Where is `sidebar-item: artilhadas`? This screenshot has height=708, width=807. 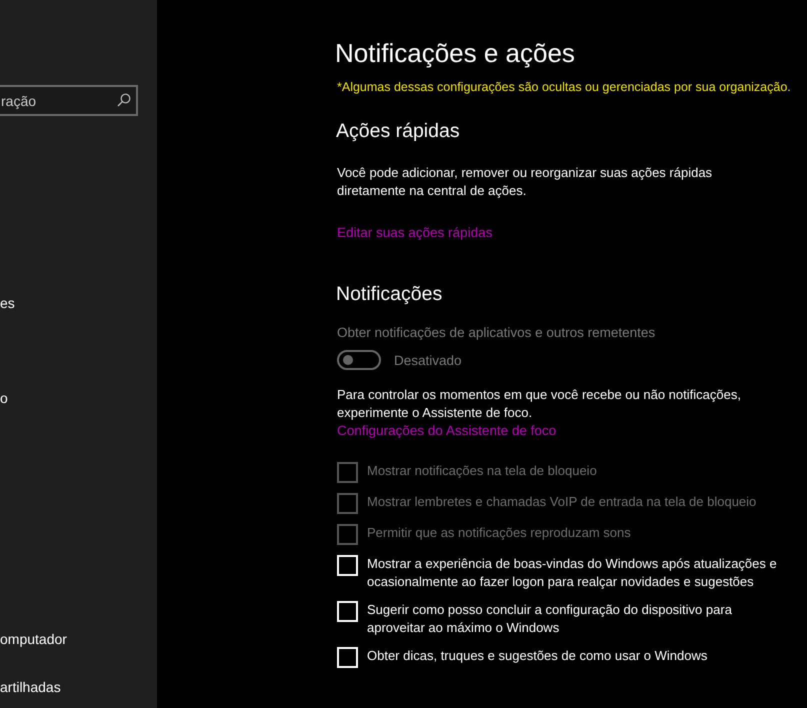
sidebar-item: artilhadas is located at coordinates (30, 687).